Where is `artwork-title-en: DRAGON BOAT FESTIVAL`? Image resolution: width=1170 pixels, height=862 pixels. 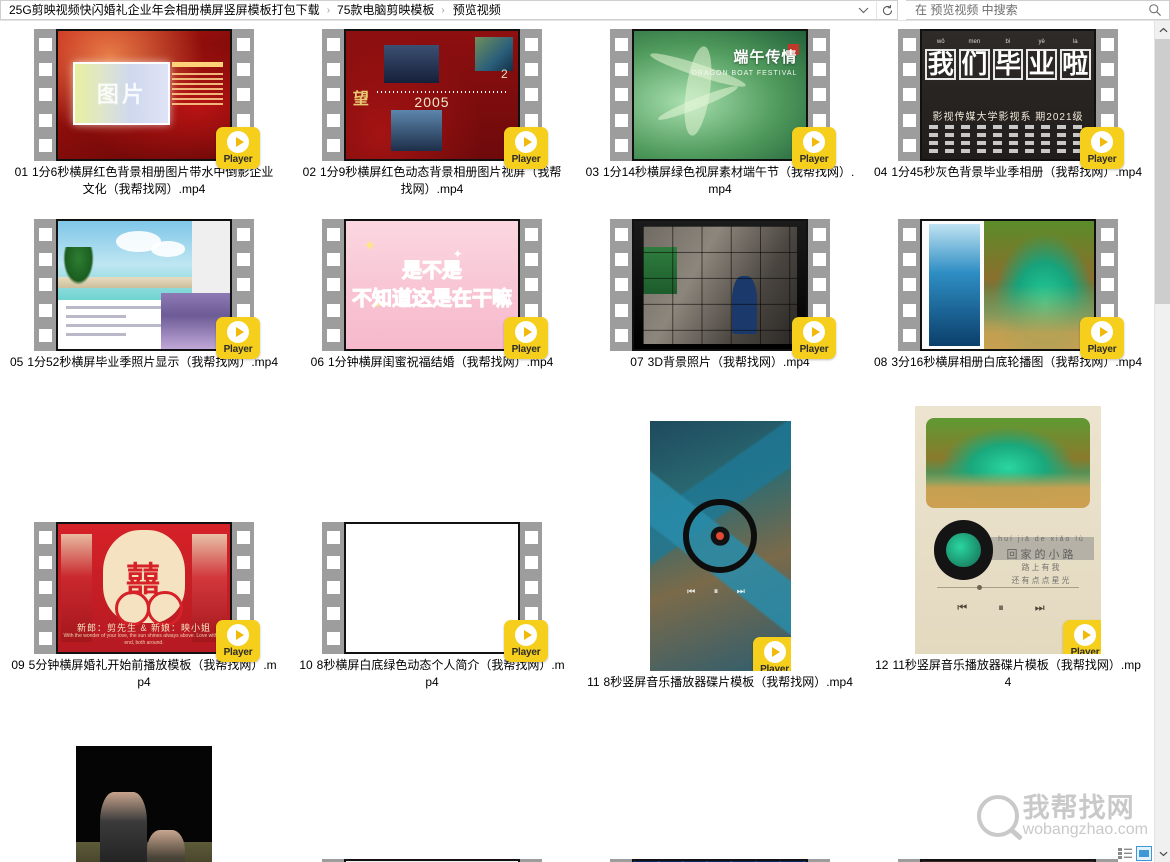
artwork-title-en: DRAGON BOAT FESTIVAL is located at coordinates (744, 74).